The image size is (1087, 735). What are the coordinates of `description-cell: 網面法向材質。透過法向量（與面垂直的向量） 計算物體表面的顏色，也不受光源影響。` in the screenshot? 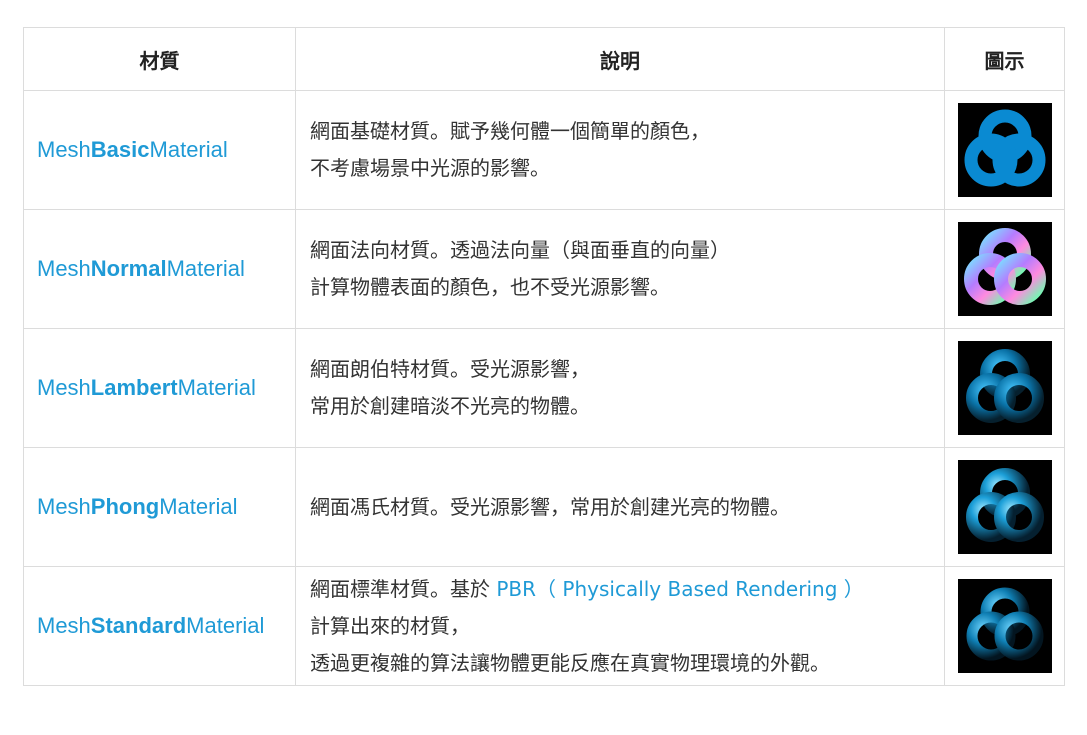 It's located at (620, 269).